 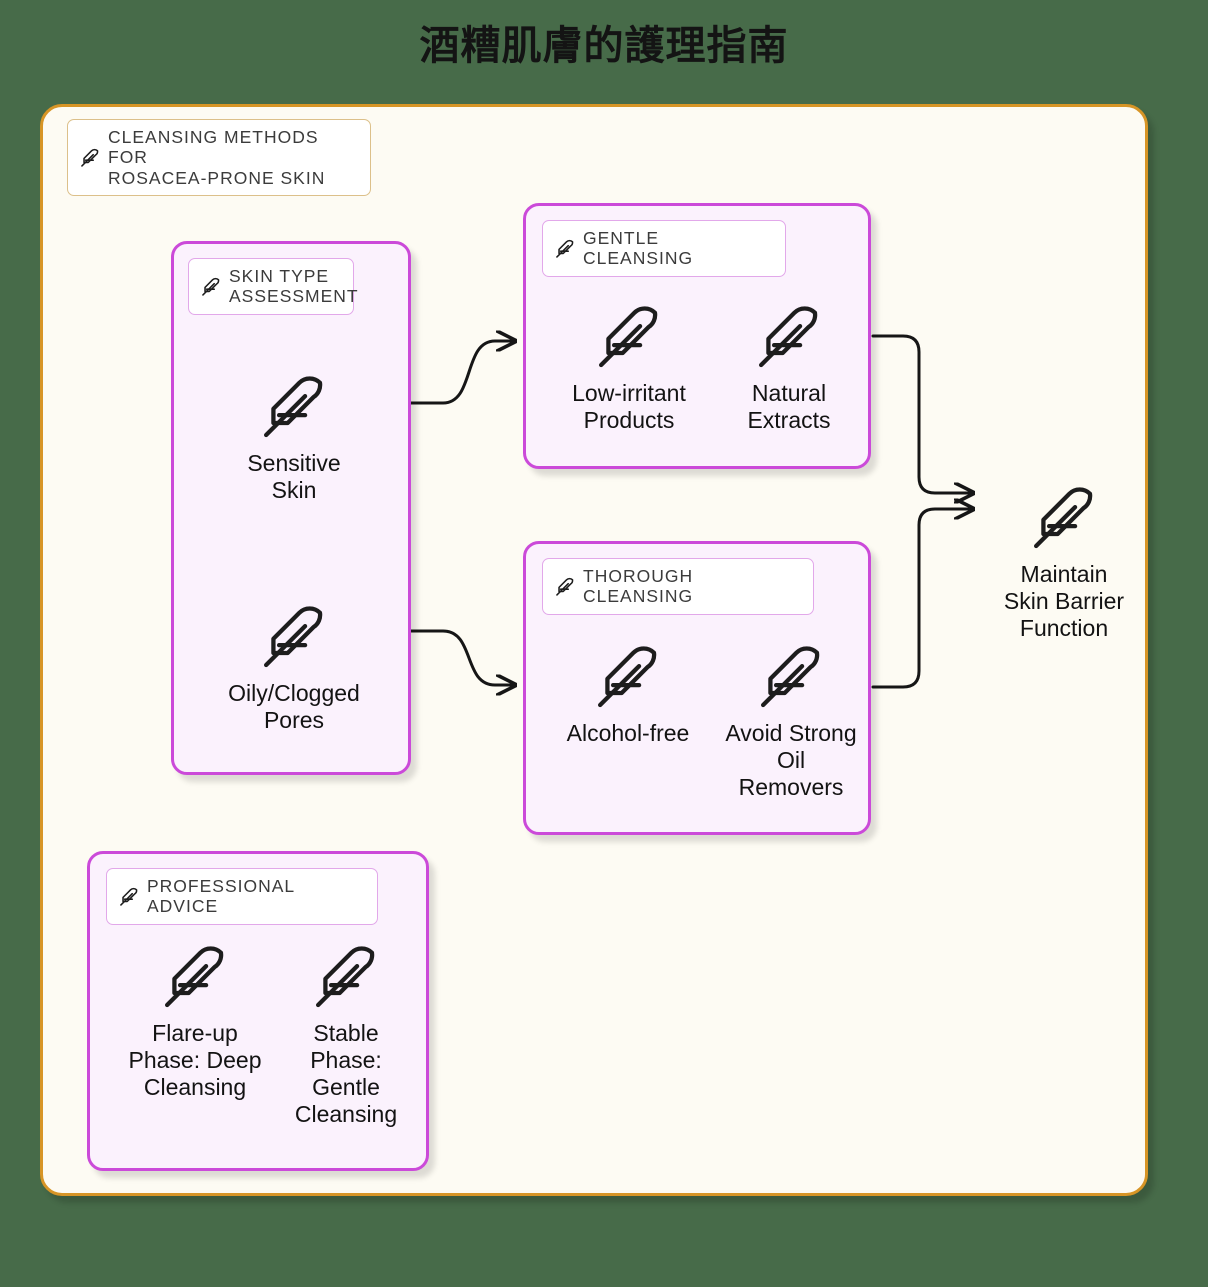 I want to click on group-chip-label: GENTLE CLEANSING, so click(x=638, y=248).